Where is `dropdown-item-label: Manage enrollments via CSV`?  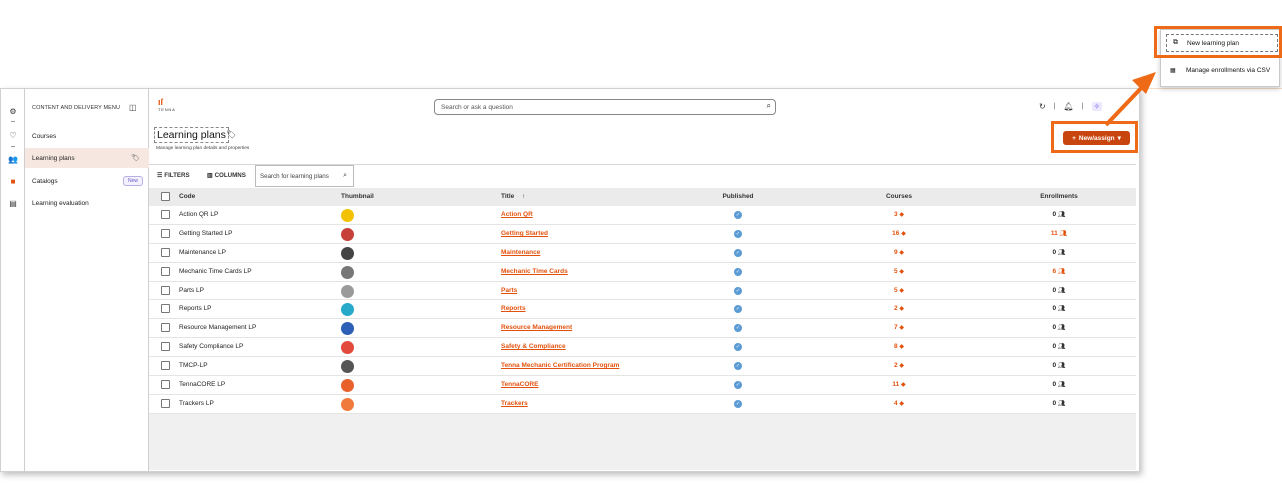
dropdown-item-label: Manage enrollments via CSV is located at coordinates (1228, 70).